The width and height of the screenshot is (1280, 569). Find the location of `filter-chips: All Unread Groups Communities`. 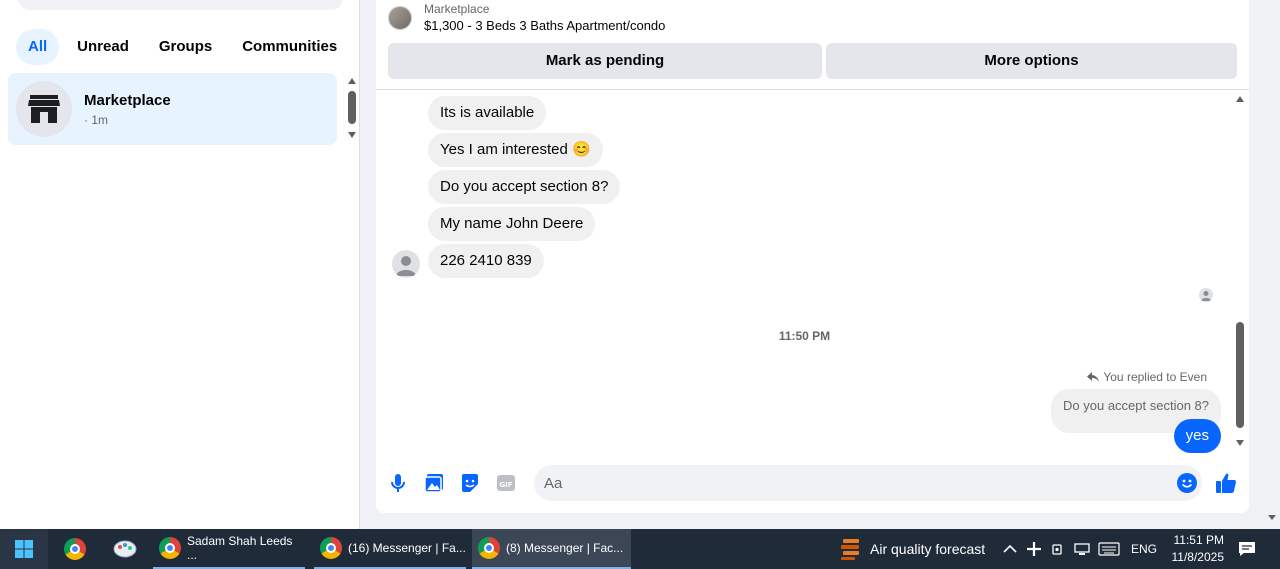

filter-chips: All Unread Groups Communities is located at coordinates (182, 47).